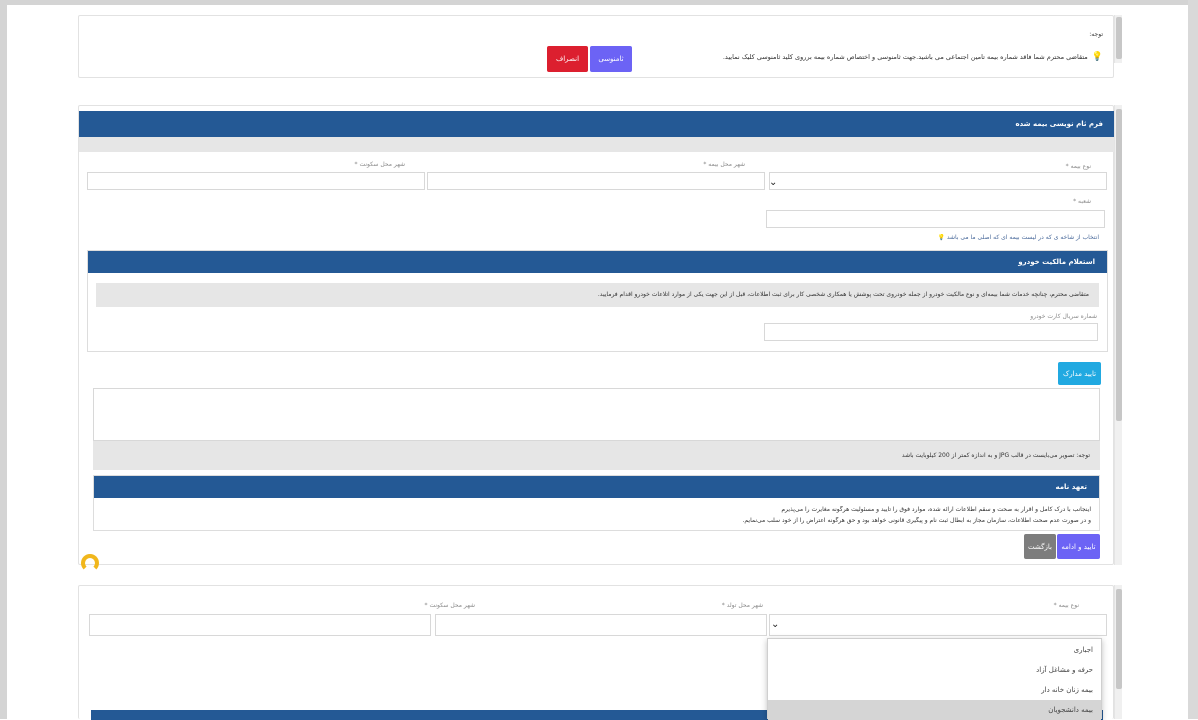 This screenshot has width=1198, height=720. I want to click on hint-bulb-icon: 💡, so click(941, 237).